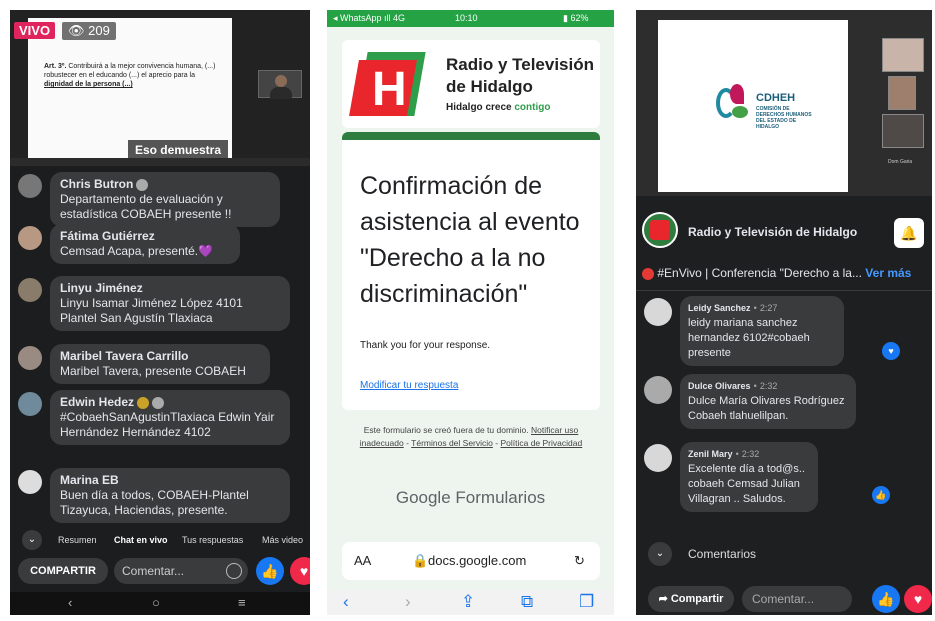 This screenshot has width=935, height=621. What do you see at coordinates (409, 385) in the screenshot?
I see `edit-response-link: Modificar tu respuesta` at bounding box center [409, 385].